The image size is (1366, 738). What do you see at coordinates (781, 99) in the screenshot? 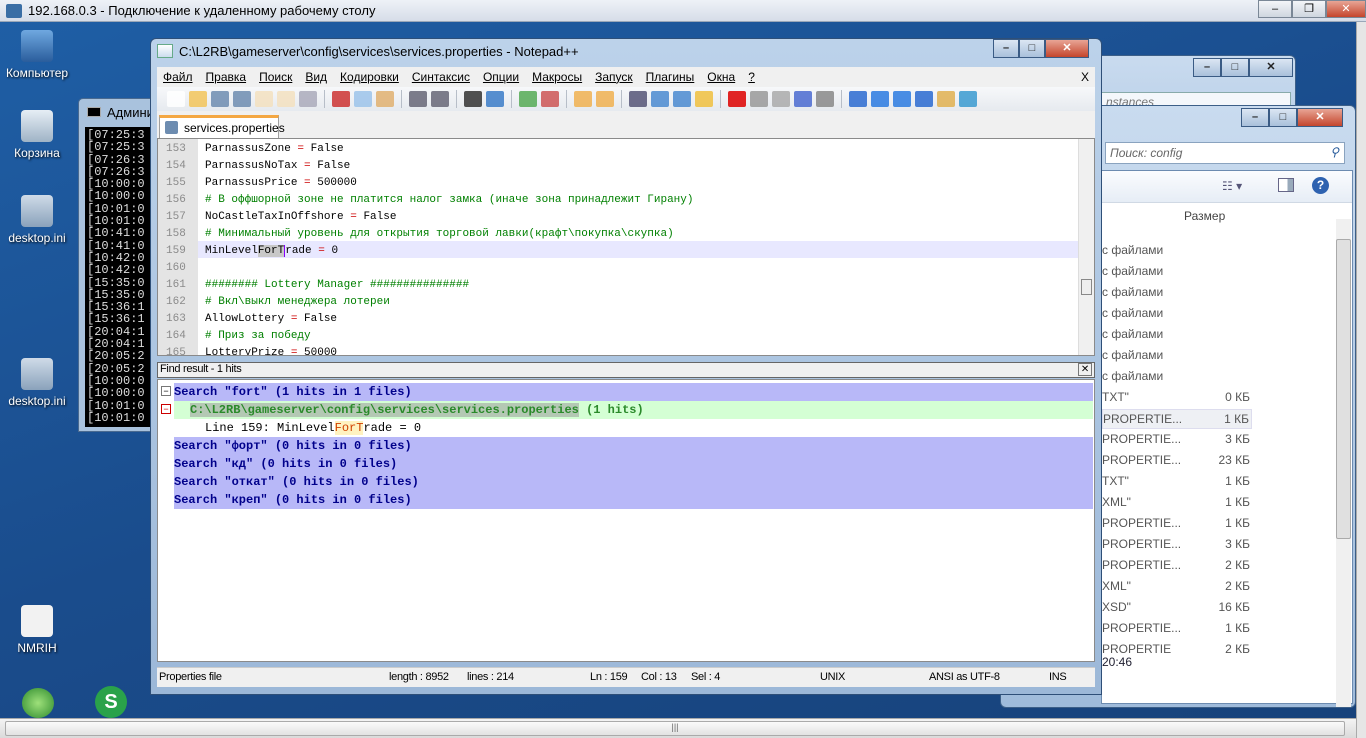
I see `play-icon` at bounding box center [781, 99].